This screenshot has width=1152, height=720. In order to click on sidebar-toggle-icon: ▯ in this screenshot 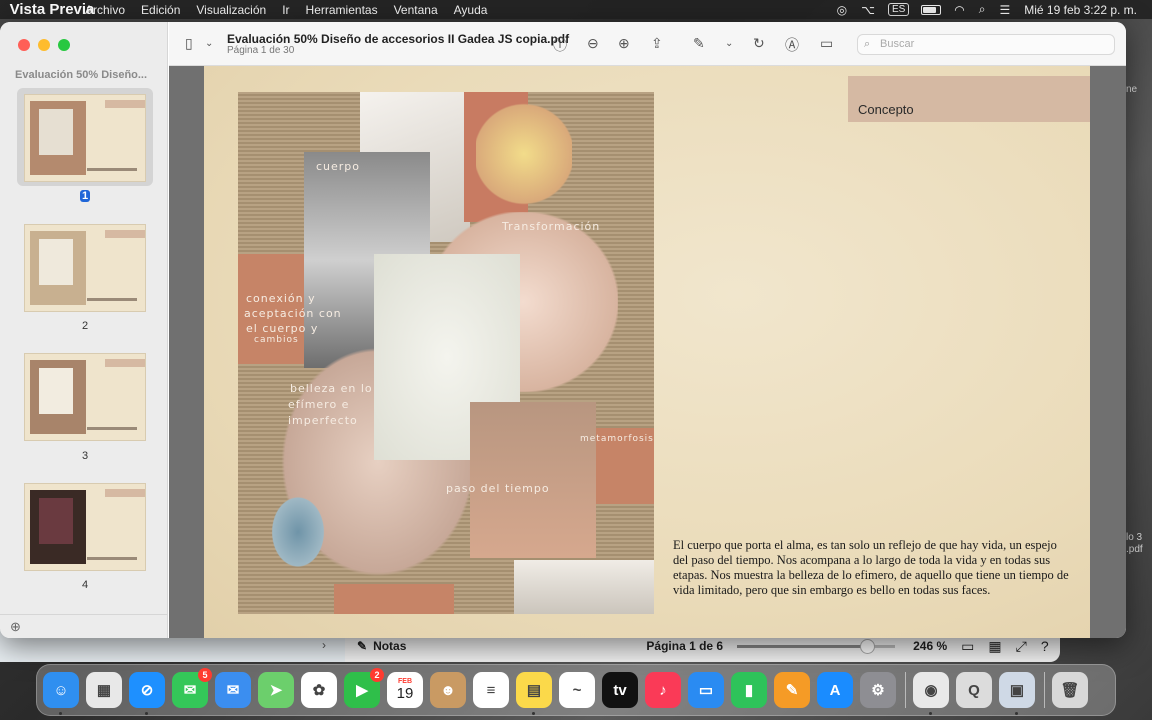, I will do `click(189, 43)`.